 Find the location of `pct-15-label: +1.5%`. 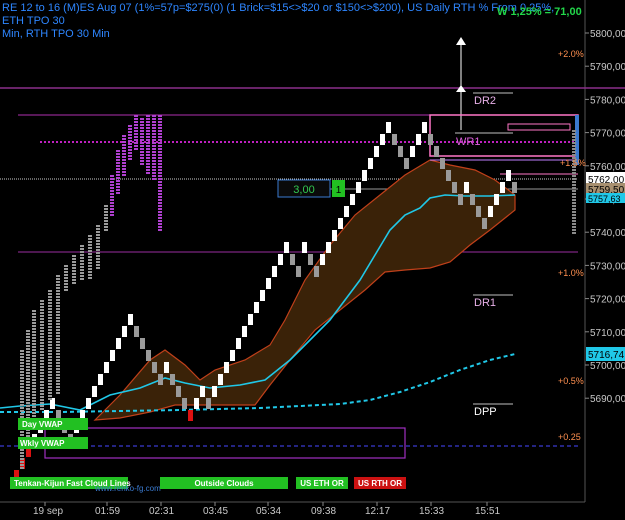

pct-15-label: +1.5% is located at coordinates (573, 163).